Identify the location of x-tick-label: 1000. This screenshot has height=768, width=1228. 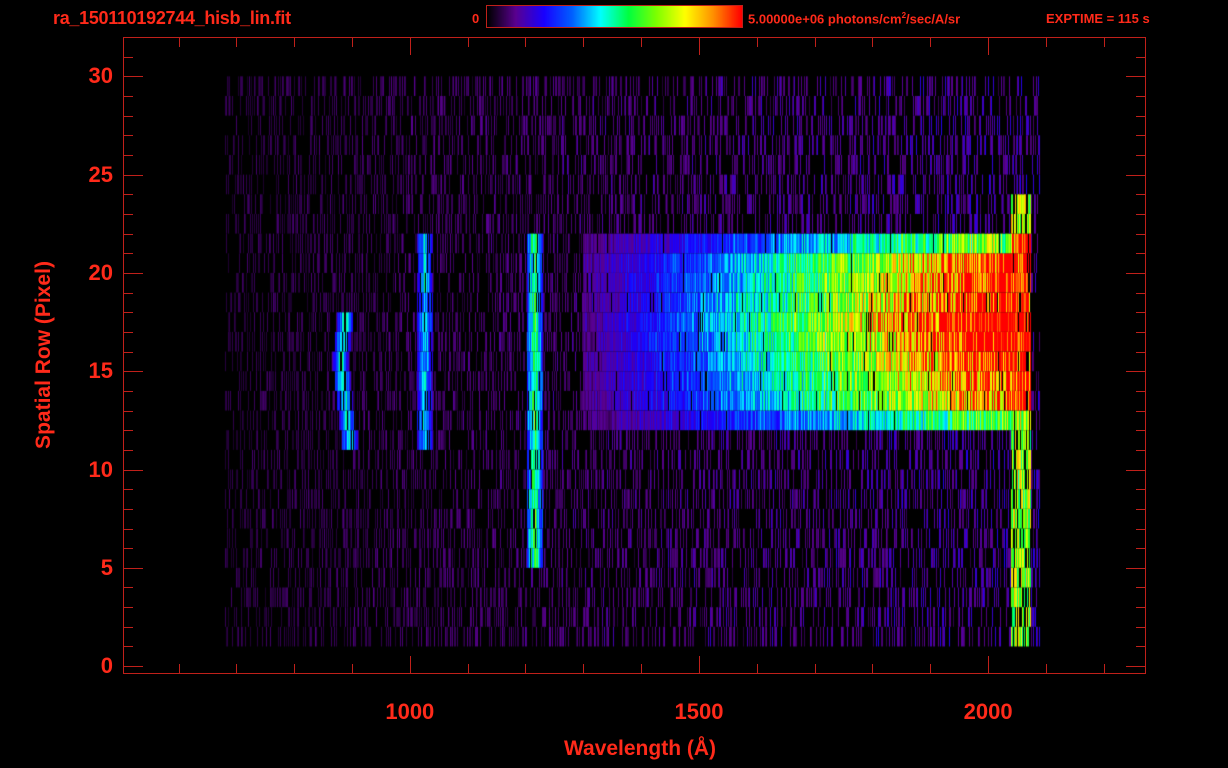
(410, 711).